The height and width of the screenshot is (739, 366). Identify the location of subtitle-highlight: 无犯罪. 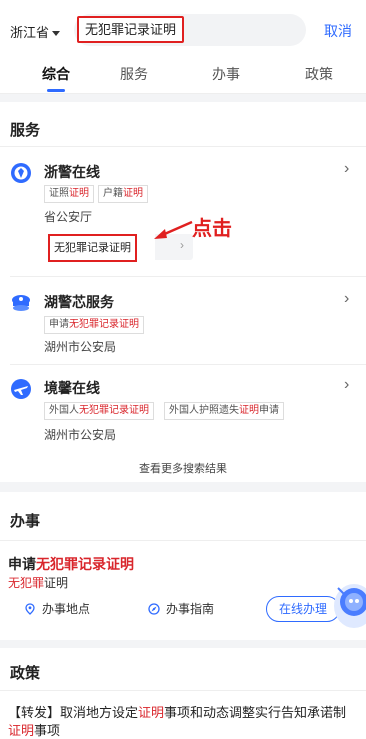
(26, 583).